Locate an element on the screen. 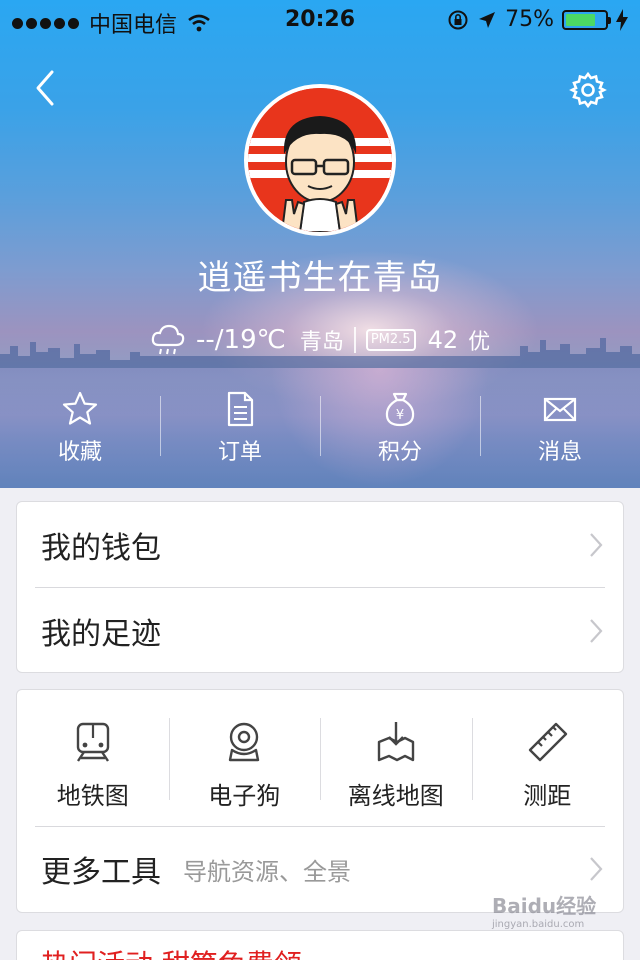  tool-label: 电子狗 is located at coordinates (244, 796).